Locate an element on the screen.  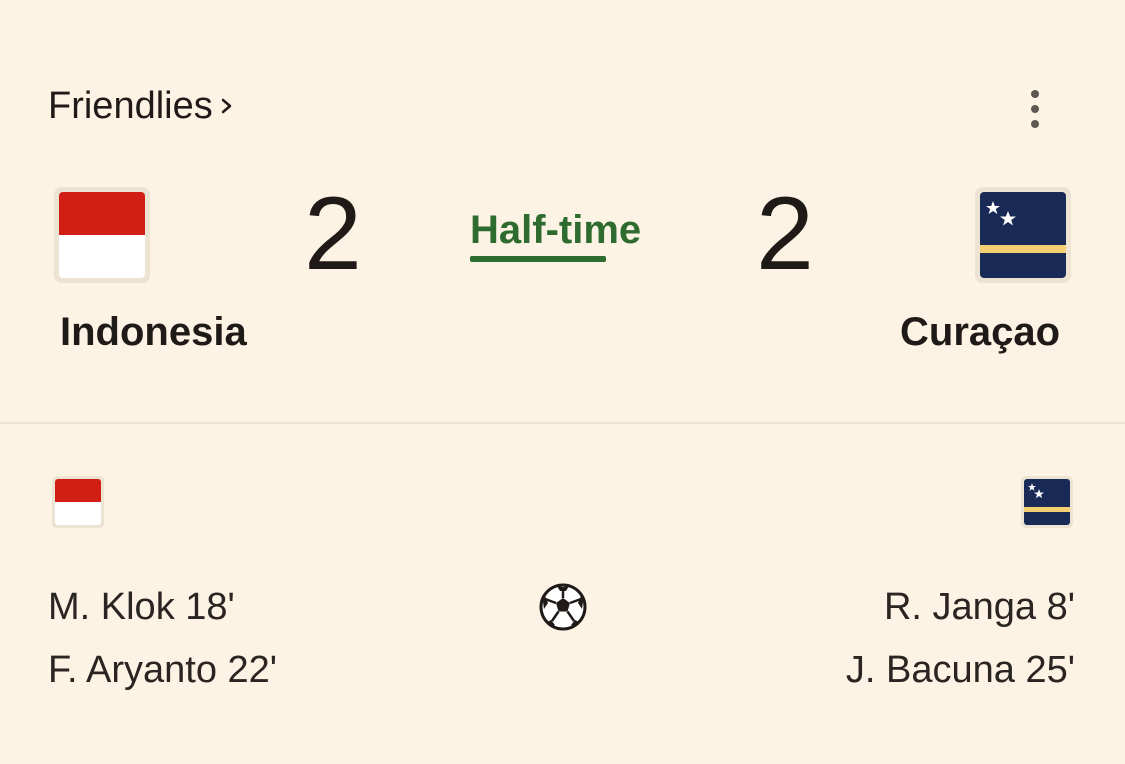
competition-link: Friendlies is located at coordinates (140, 106).